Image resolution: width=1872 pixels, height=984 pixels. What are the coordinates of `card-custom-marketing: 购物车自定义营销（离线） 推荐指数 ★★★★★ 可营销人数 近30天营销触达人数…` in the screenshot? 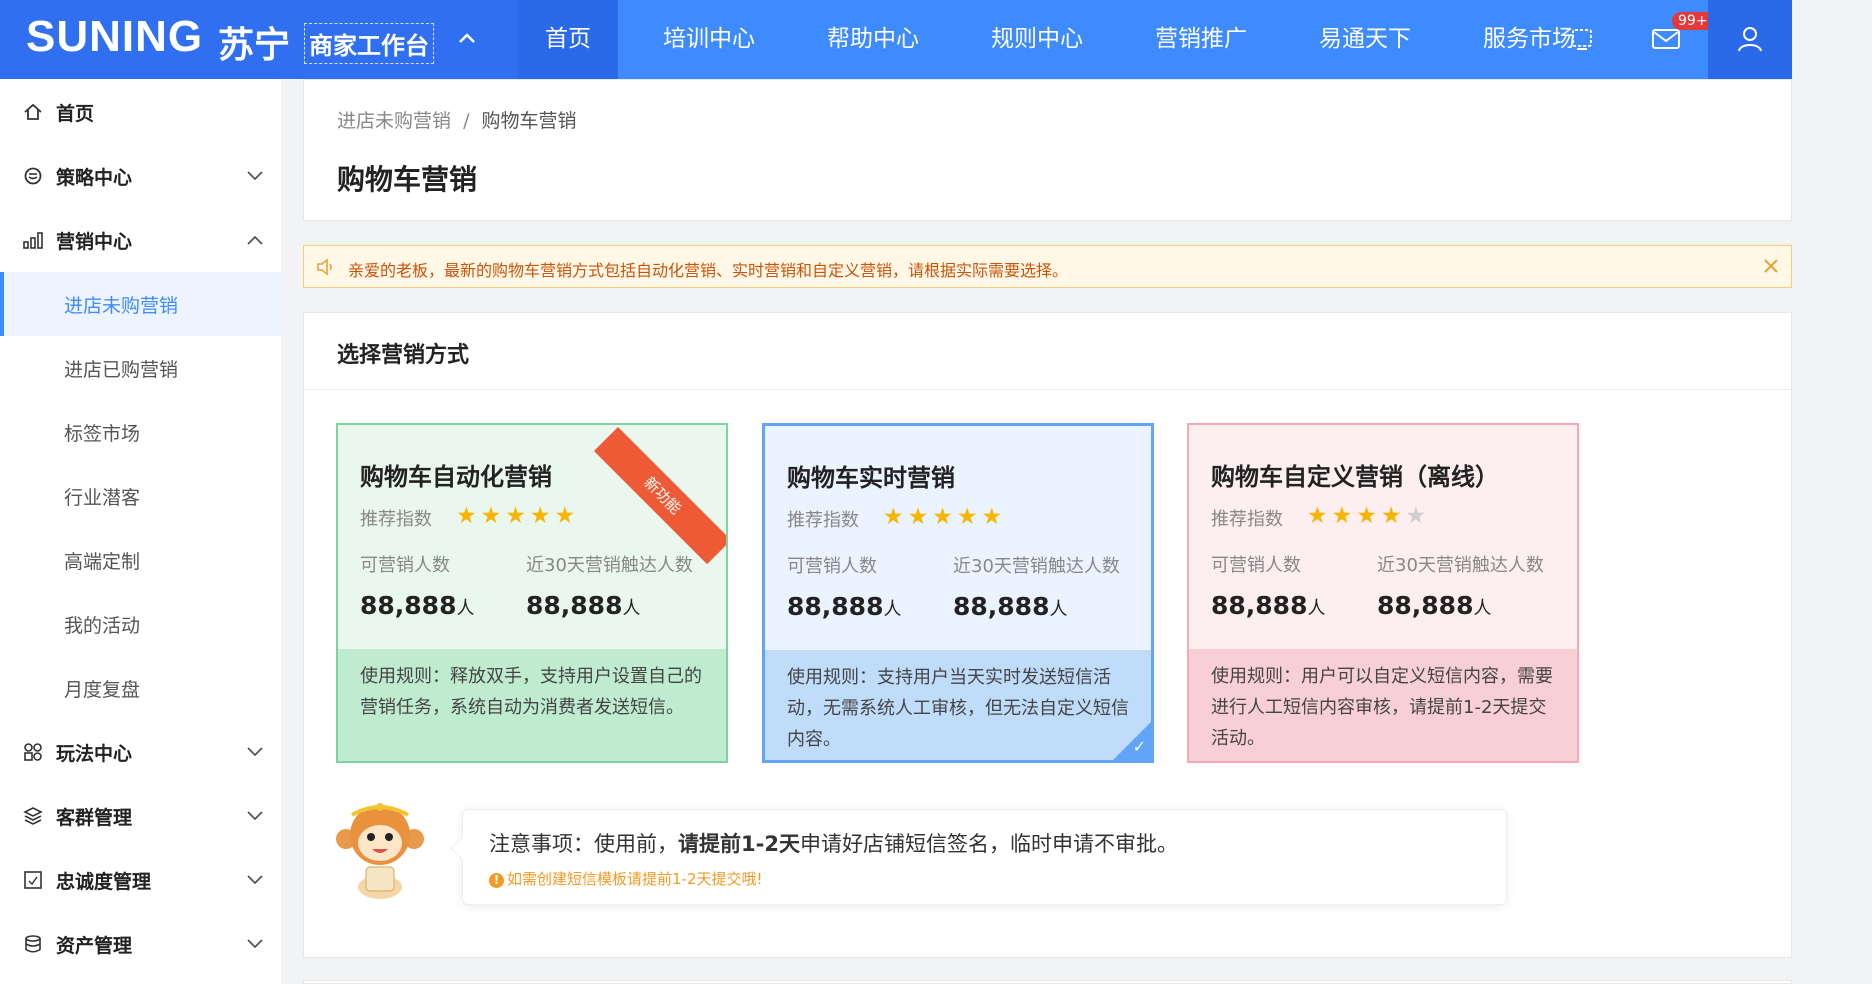 It's located at (1383, 593).